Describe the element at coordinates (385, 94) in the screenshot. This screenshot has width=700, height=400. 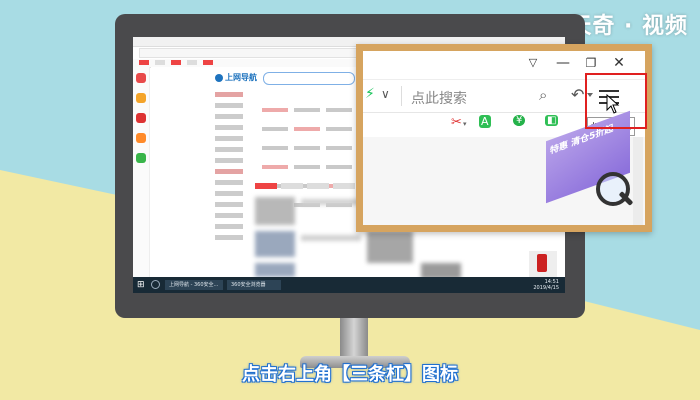
I see `chevron-down-icon: ∨` at that location.